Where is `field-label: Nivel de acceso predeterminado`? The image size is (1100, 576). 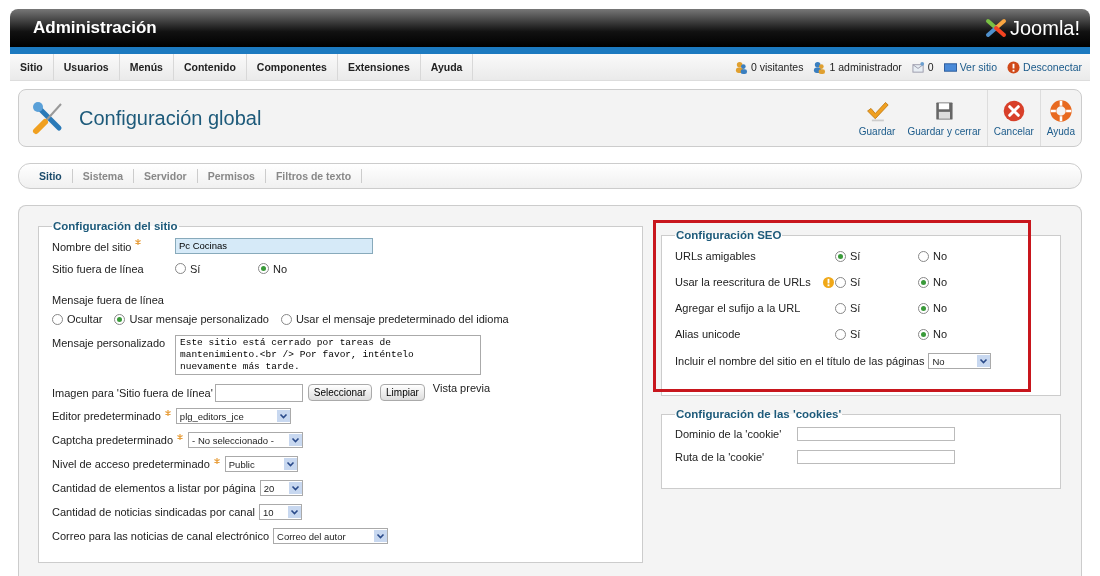
field-label: Nivel de acceso predeterminado is located at coordinates (131, 464).